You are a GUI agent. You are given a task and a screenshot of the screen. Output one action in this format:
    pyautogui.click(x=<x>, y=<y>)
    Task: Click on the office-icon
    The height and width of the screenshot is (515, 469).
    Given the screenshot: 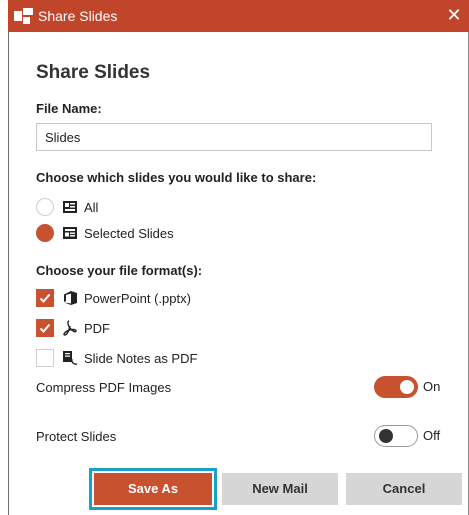 What is the action you would take?
    pyautogui.click(x=70, y=298)
    